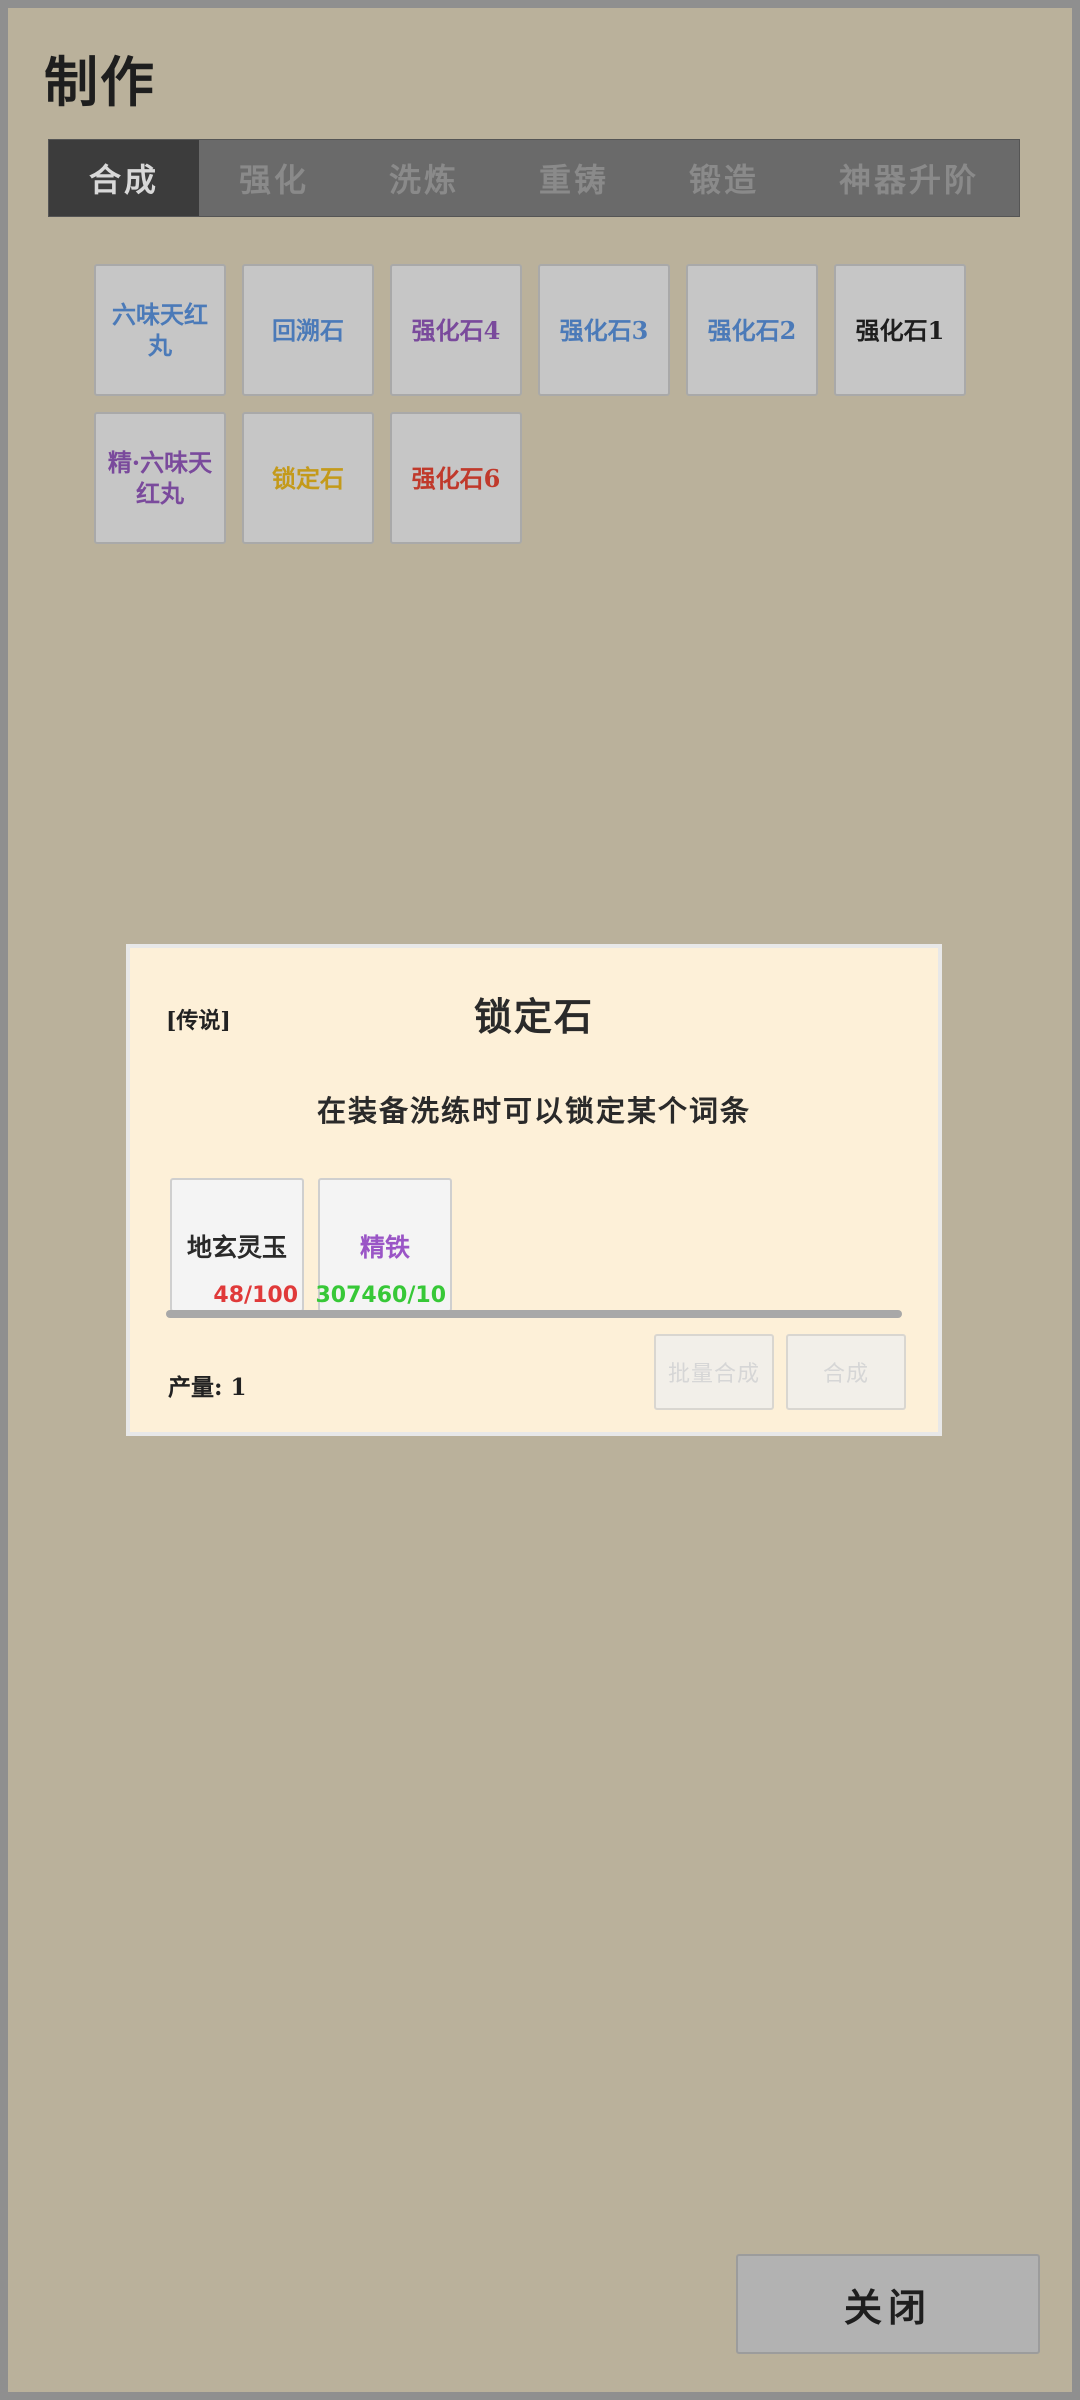 The width and height of the screenshot is (1080, 2400). Describe the element at coordinates (207, 1387) in the screenshot. I see `yield-label: 产量: 1` at that location.